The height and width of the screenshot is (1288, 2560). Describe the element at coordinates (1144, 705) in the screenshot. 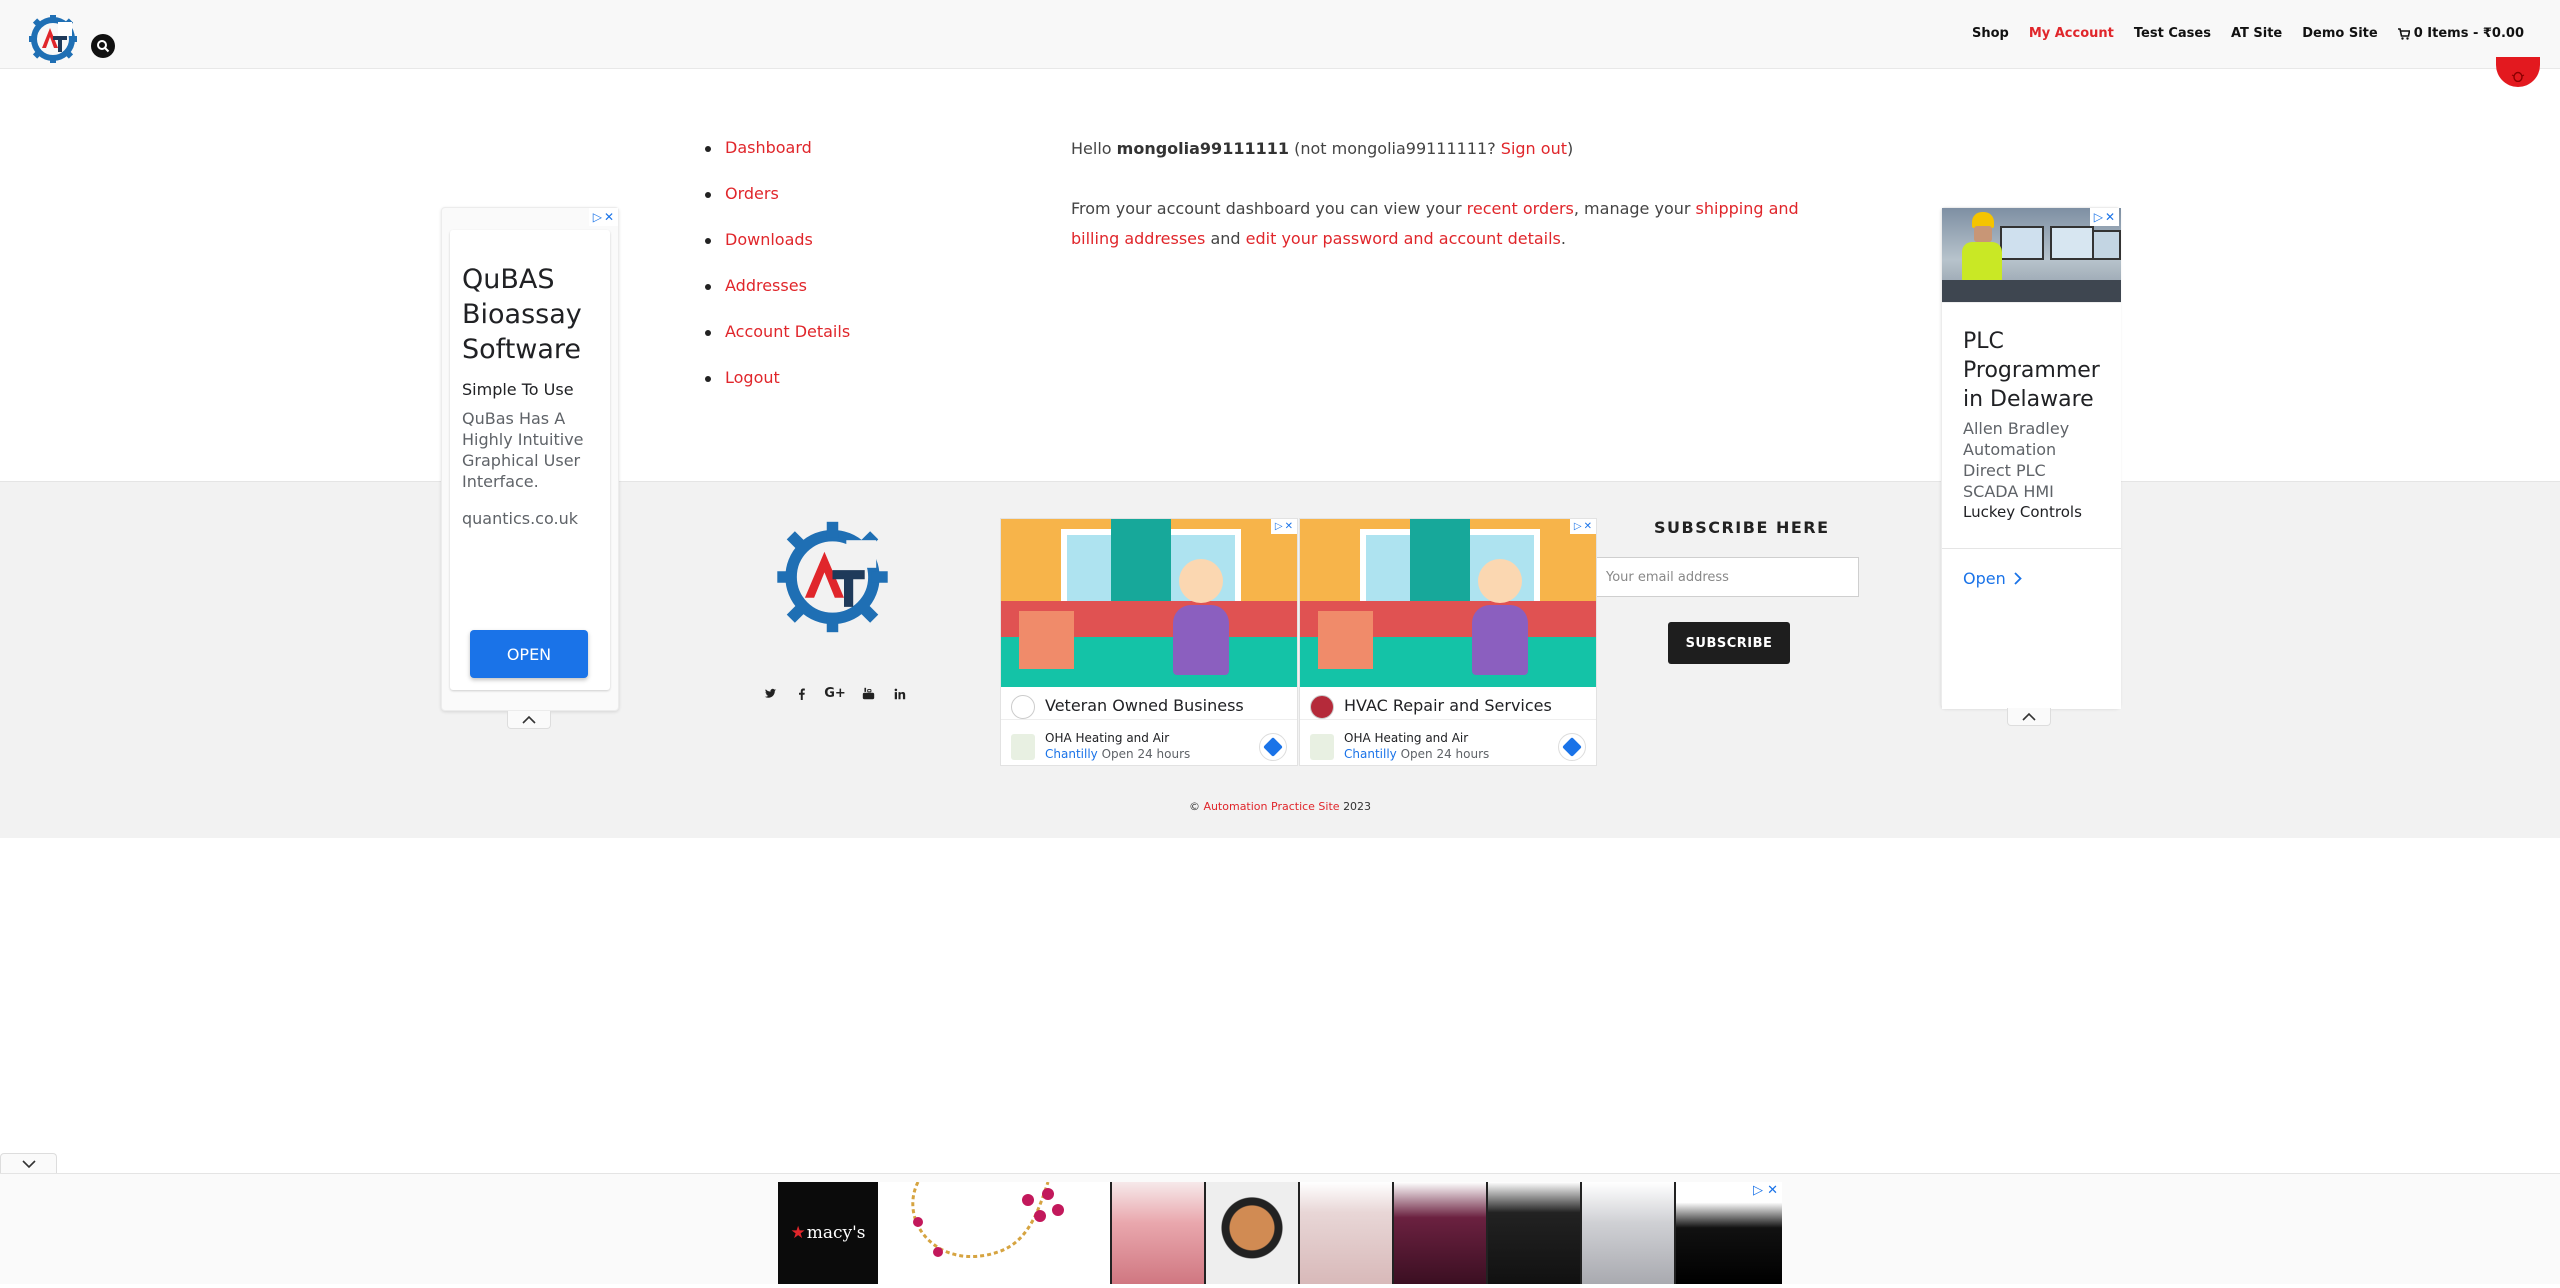

I see `center-ad-1-title: Veteran Owned Business` at that location.